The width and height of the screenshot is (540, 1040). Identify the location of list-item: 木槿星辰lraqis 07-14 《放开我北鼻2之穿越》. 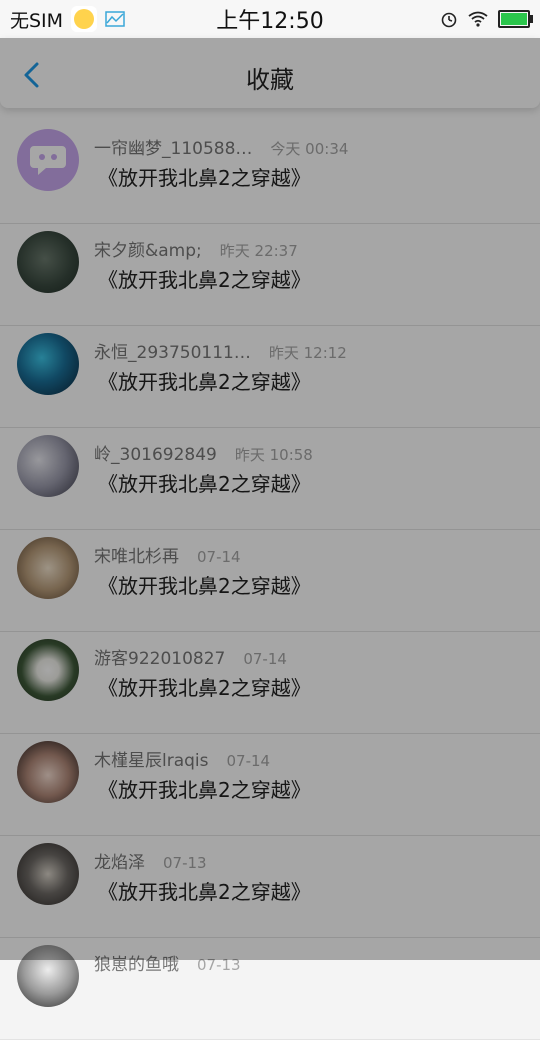
(270, 785).